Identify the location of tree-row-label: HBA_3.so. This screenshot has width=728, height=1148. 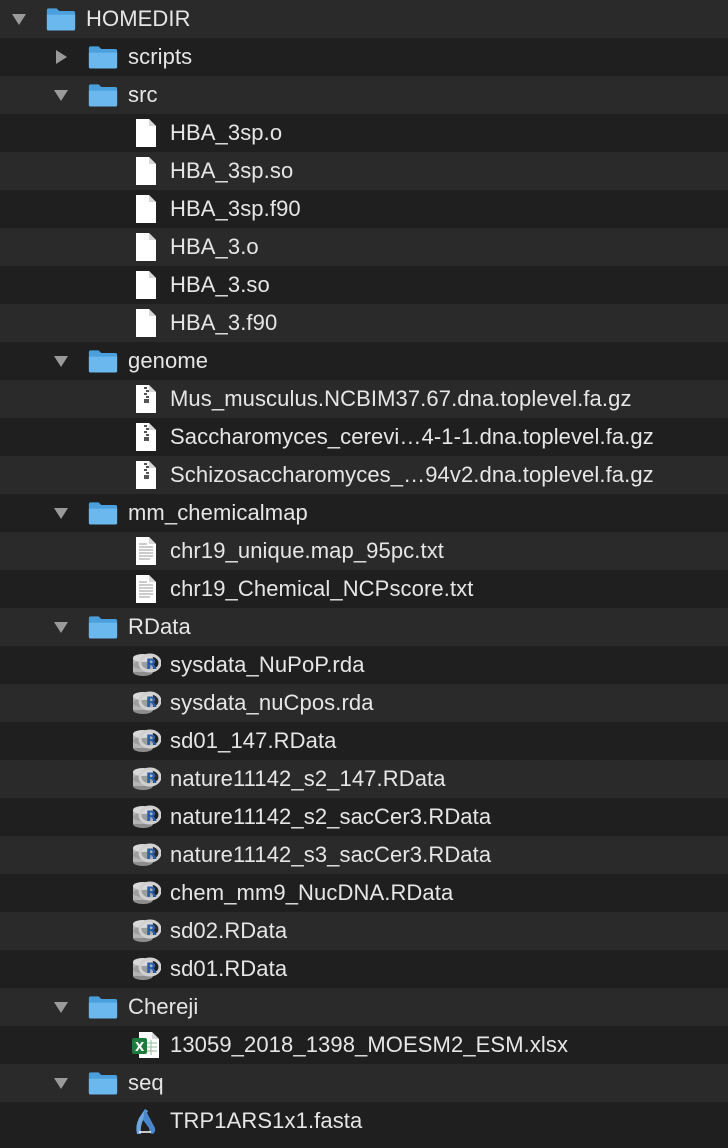
(220, 284).